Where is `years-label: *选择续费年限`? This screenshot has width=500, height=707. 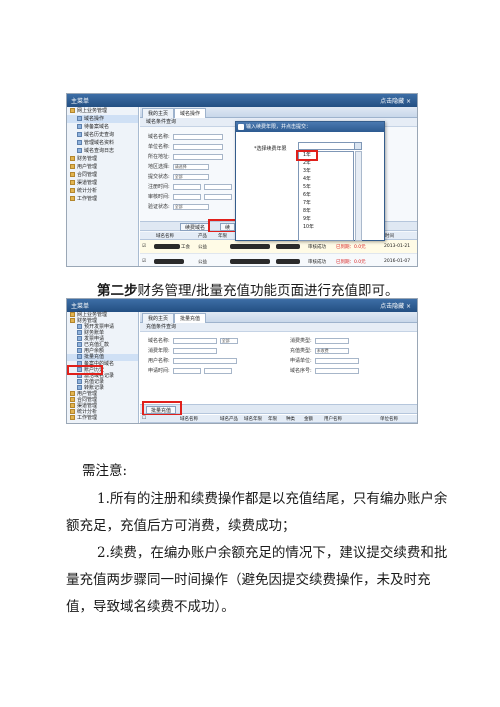 years-label: *选择续费年限 is located at coordinates (270, 149).